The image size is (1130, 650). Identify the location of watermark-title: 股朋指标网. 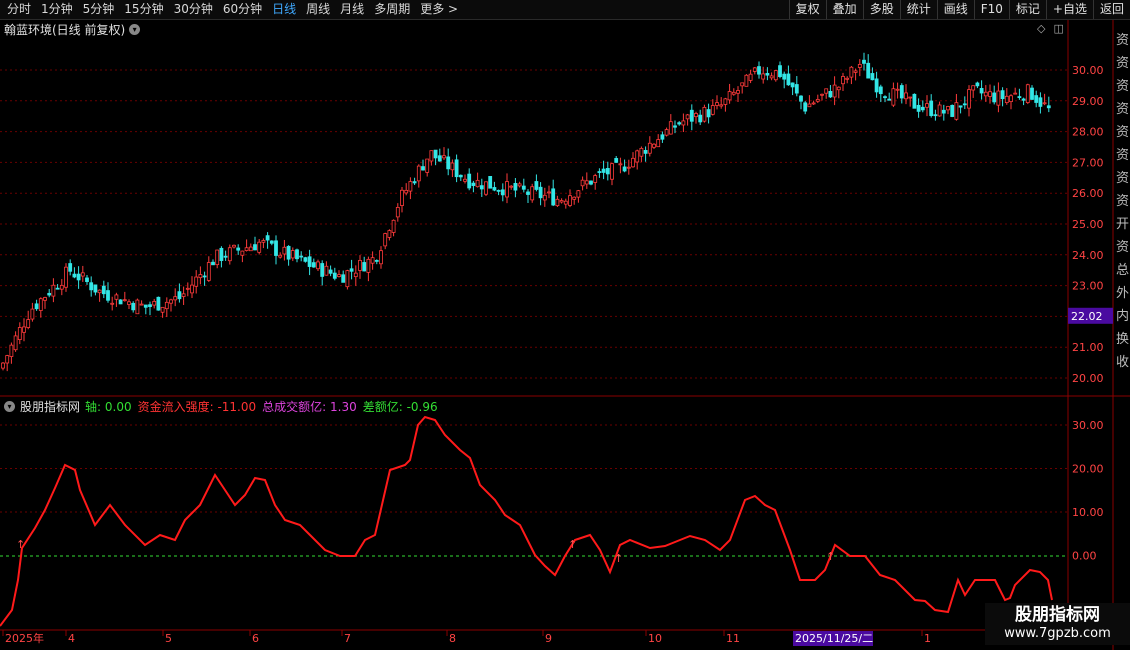
(1057, 615).